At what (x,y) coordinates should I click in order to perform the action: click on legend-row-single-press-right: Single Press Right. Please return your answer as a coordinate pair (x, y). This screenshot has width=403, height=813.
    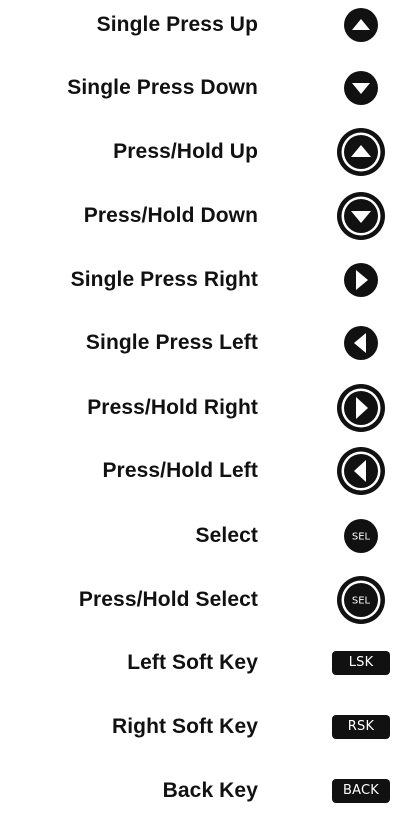
    Looking at the image, I should click on (201, 280).